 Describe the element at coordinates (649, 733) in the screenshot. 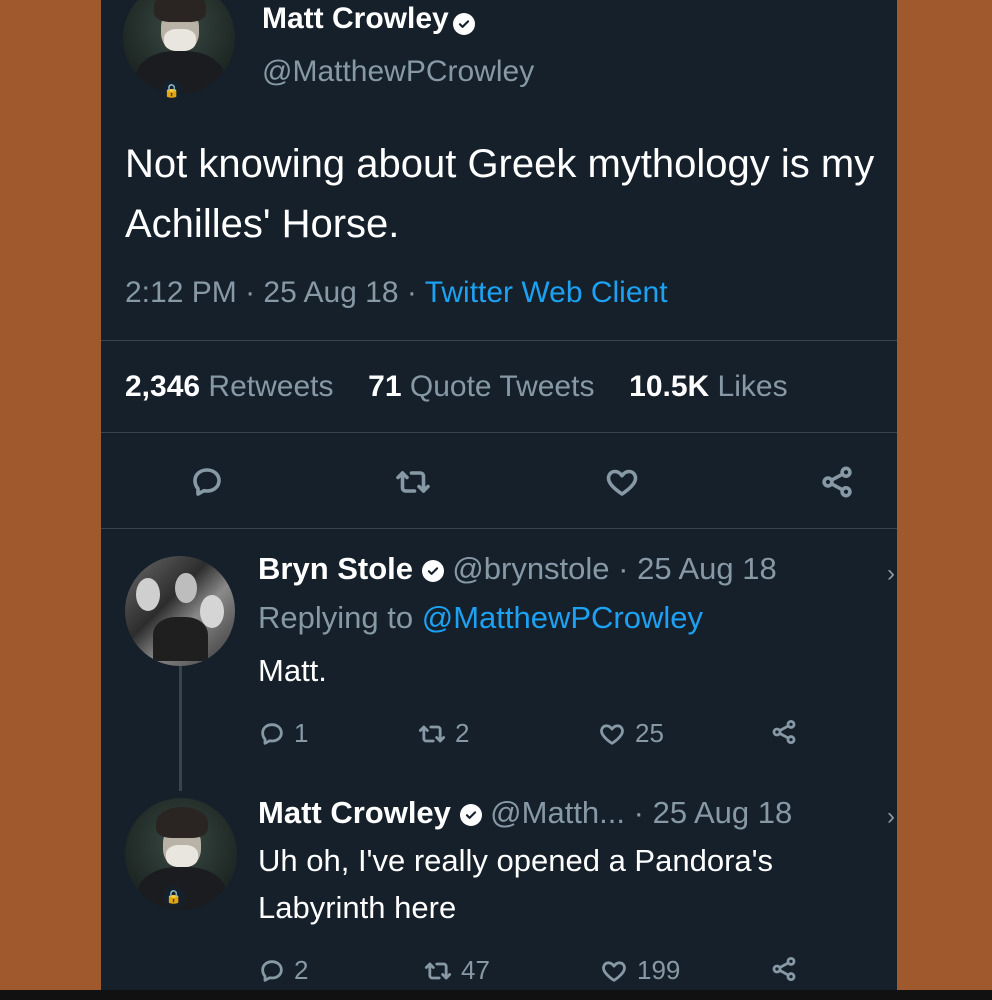

I see `like-count: 25` at that location.